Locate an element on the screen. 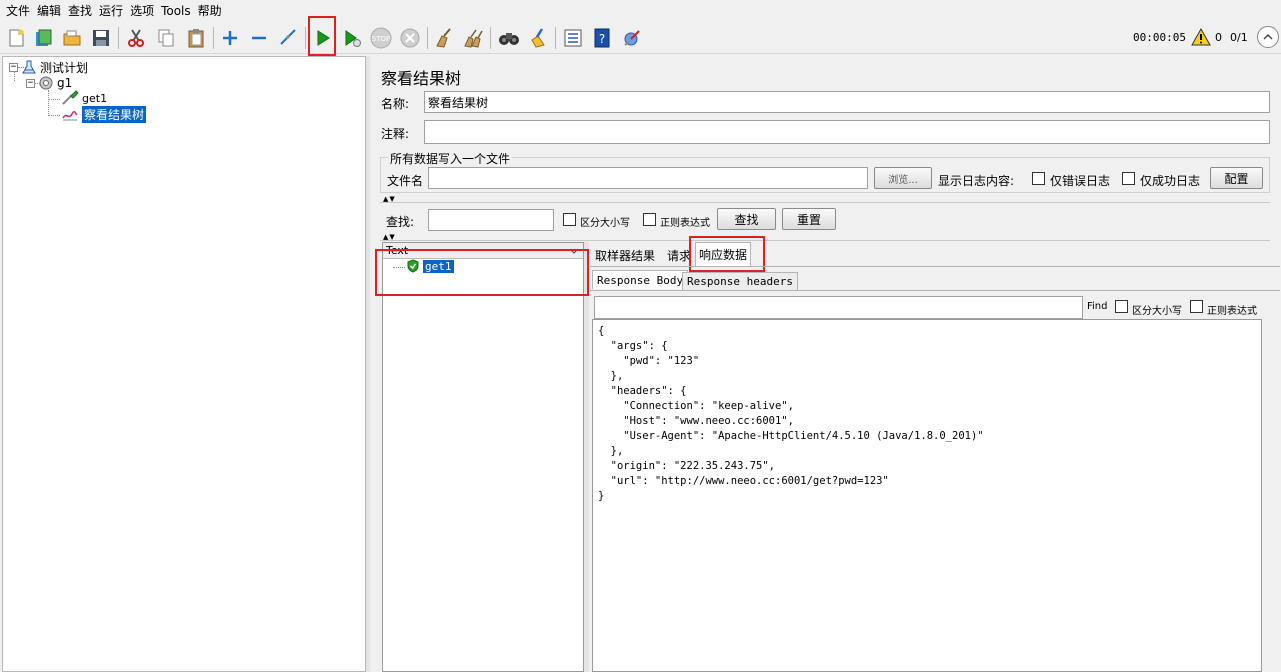 The width and height of the screenshot is (1281, 672). errors-only-checkbox is located at coordinates (1038, 178).